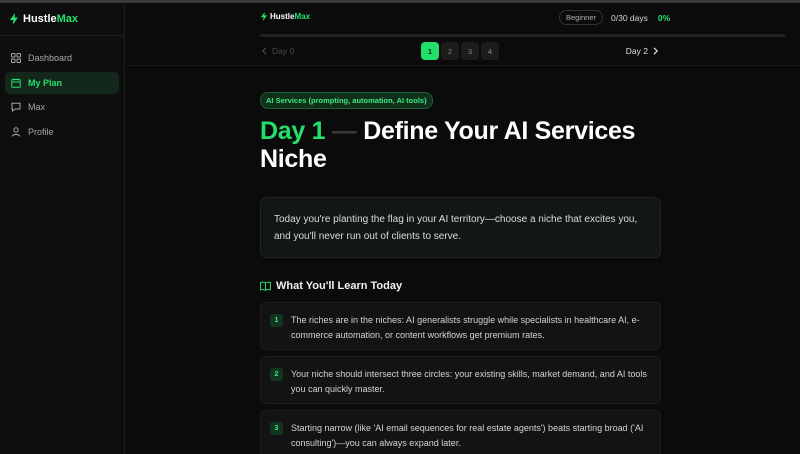  What do you see at coordinates (50, 58) in the screenshot?
I see `sidebar-item-label: Dashboard` at bounding box center [50, 58].